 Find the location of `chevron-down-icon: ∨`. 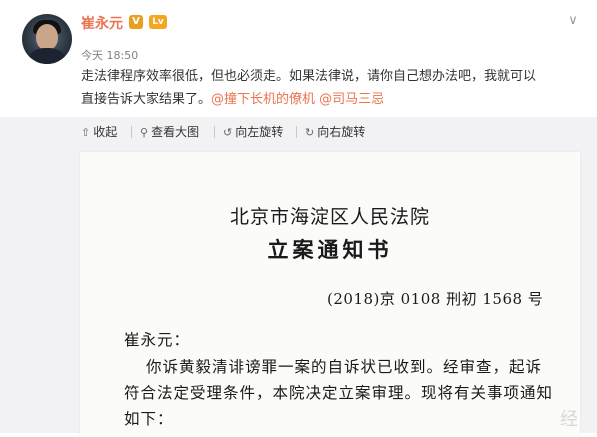

chevron-down-icon: ∨ is located at coordinates (573, 21).